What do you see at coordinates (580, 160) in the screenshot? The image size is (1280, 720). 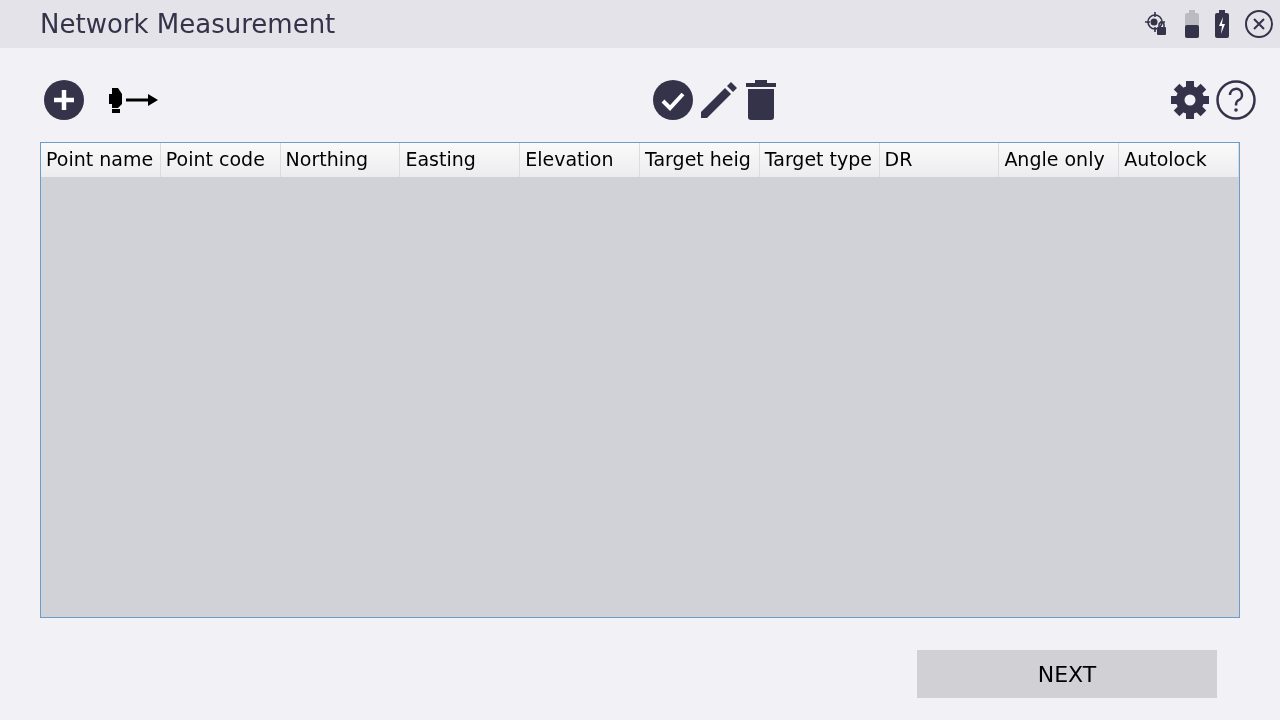 I see `column-header: Elevation` at bounding box center [580, 160].